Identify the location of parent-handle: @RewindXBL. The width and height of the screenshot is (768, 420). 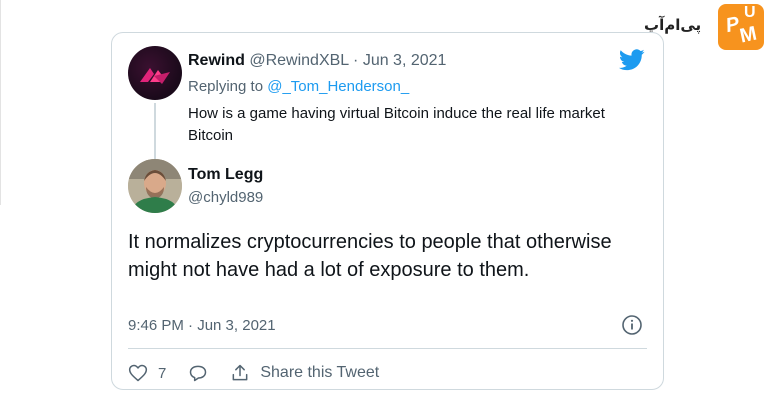
(298, 60).